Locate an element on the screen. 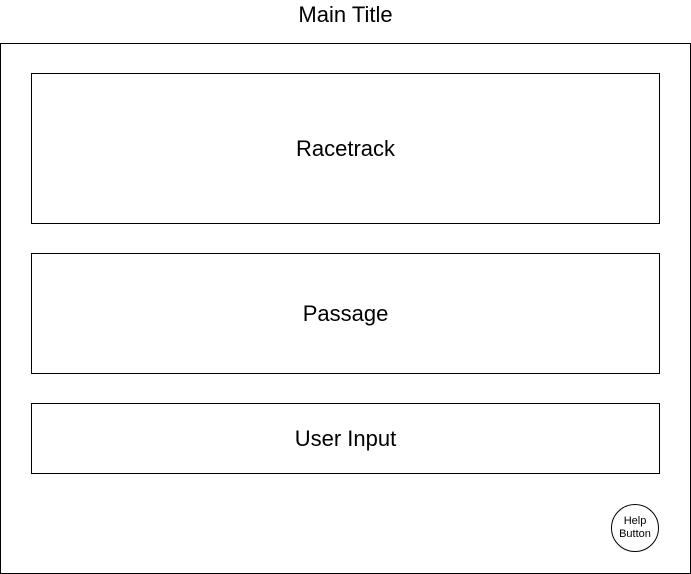 The image size is (691, 574). racetrack-label: Racetrack is located at coordinates (345, 148).